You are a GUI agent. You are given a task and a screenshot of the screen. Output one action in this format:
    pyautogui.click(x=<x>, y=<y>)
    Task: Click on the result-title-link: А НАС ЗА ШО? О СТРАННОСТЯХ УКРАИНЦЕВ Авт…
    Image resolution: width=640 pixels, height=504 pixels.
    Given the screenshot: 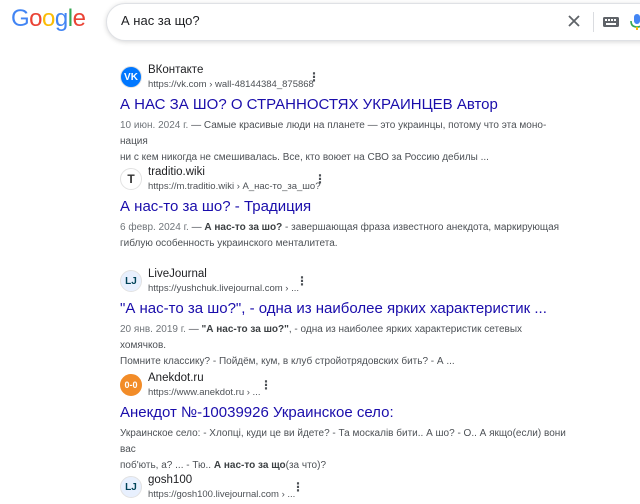 What is the action you would take?
    pyautogui.click(x=380, y=104)
    